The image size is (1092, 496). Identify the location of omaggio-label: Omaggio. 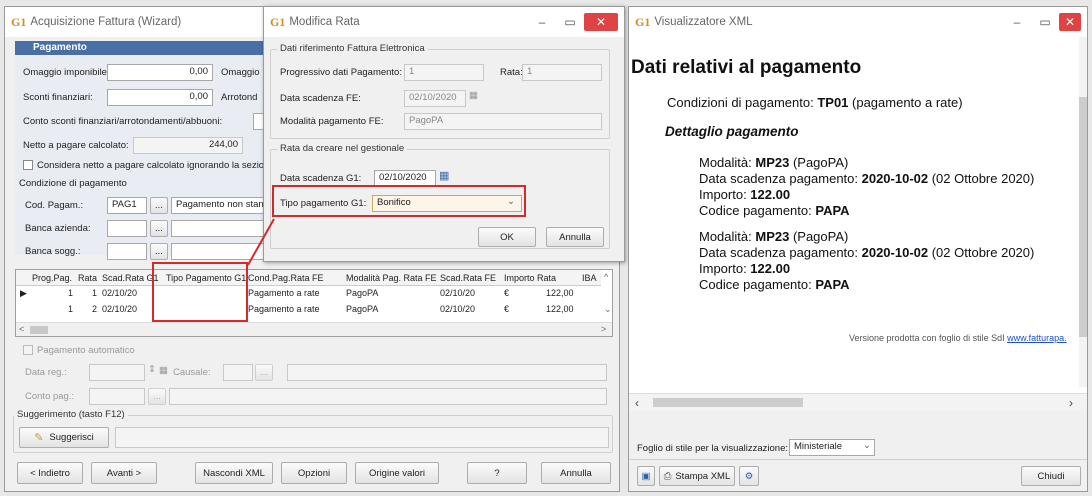
(240, 72).